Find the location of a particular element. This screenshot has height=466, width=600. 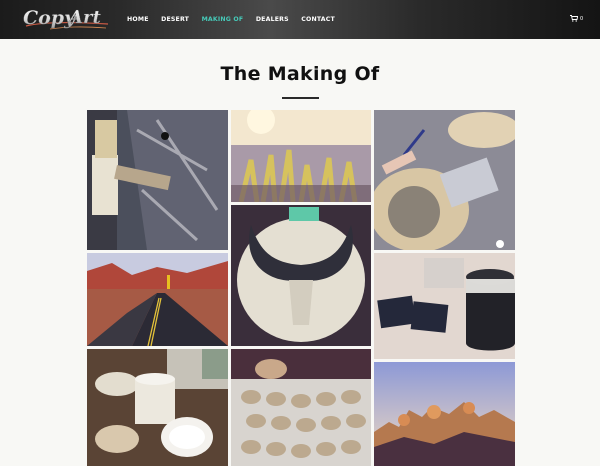

gallery-photo-engraving is located at coordinates (444, 180).